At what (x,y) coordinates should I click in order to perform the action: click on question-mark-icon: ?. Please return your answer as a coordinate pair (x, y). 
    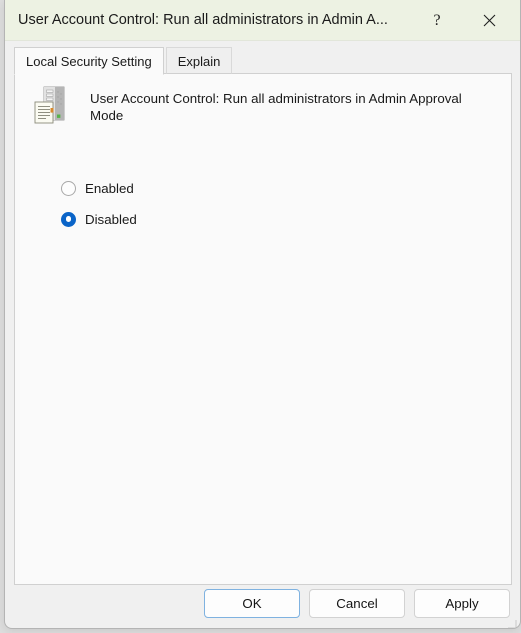
    Looking at the image, I should click on (437, 20).